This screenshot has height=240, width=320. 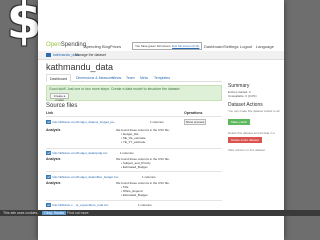 I want to click on tab-team: Team, so click(x=130, y=78).